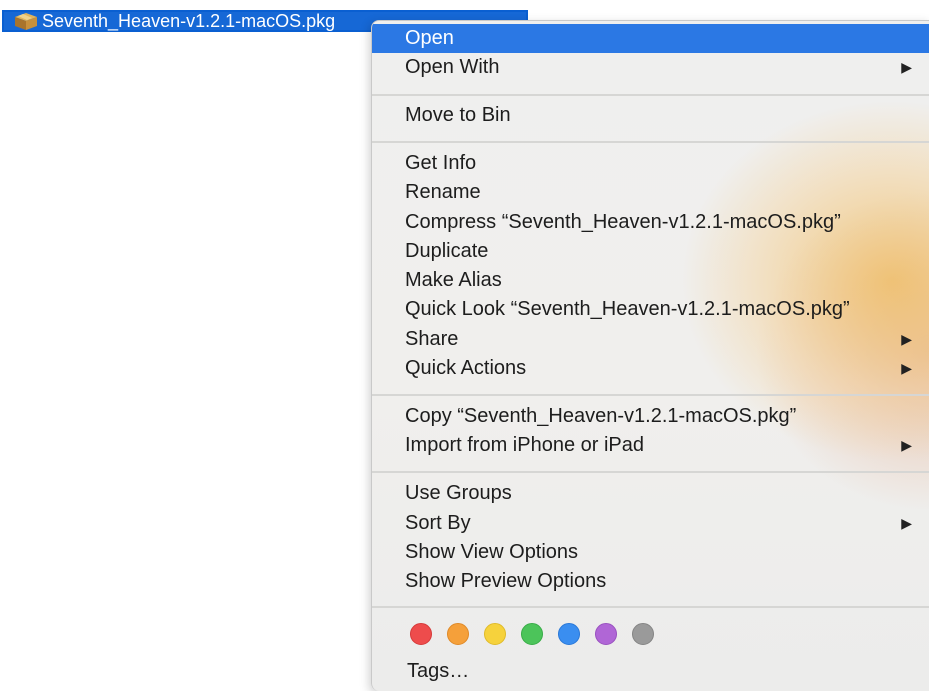 This screenshot has height=691, width=929. Describe the element at coordinates (466, 368) in the screenshot. I see `menu-item-label: Quick Actions` at that location.